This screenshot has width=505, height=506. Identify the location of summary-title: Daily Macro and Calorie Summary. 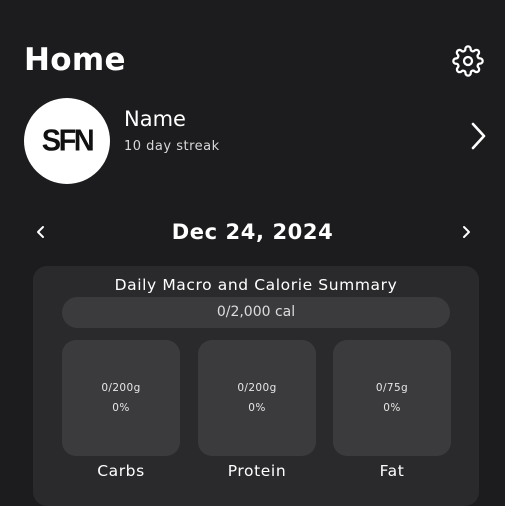
(256, 285).